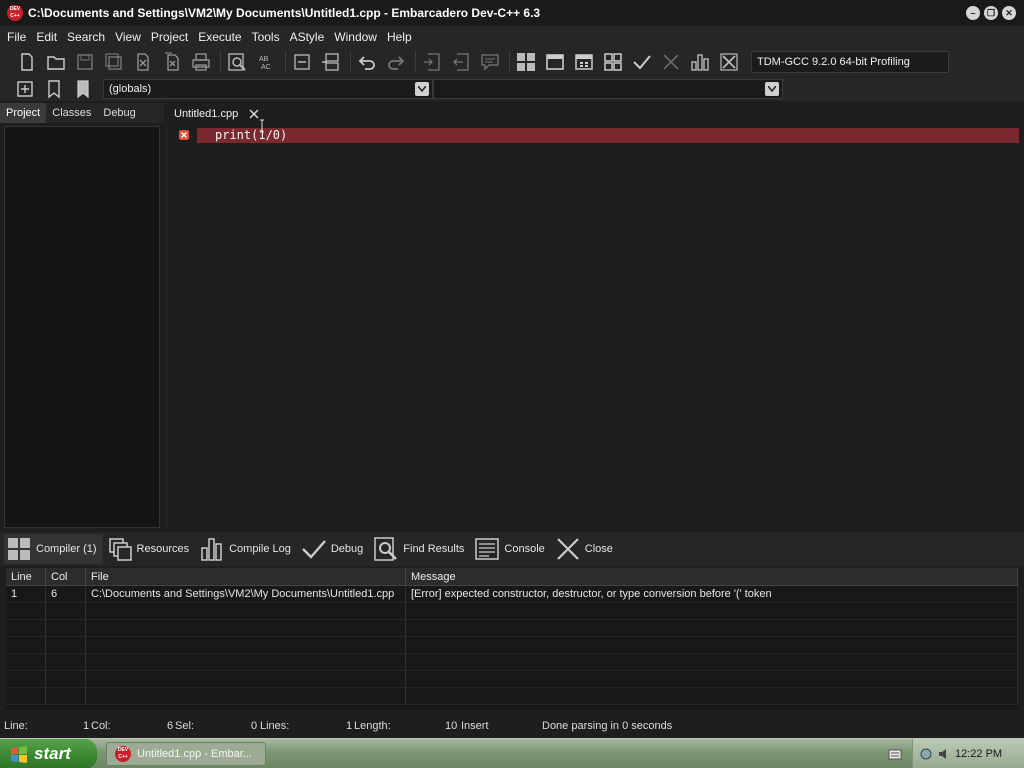 Image resolution: width=1024 pixels, height=768 pixels. What do you see at coordinates (169, 37) in the screenshot?
I see `menu-project: Project` at bounding box center [169, 37].